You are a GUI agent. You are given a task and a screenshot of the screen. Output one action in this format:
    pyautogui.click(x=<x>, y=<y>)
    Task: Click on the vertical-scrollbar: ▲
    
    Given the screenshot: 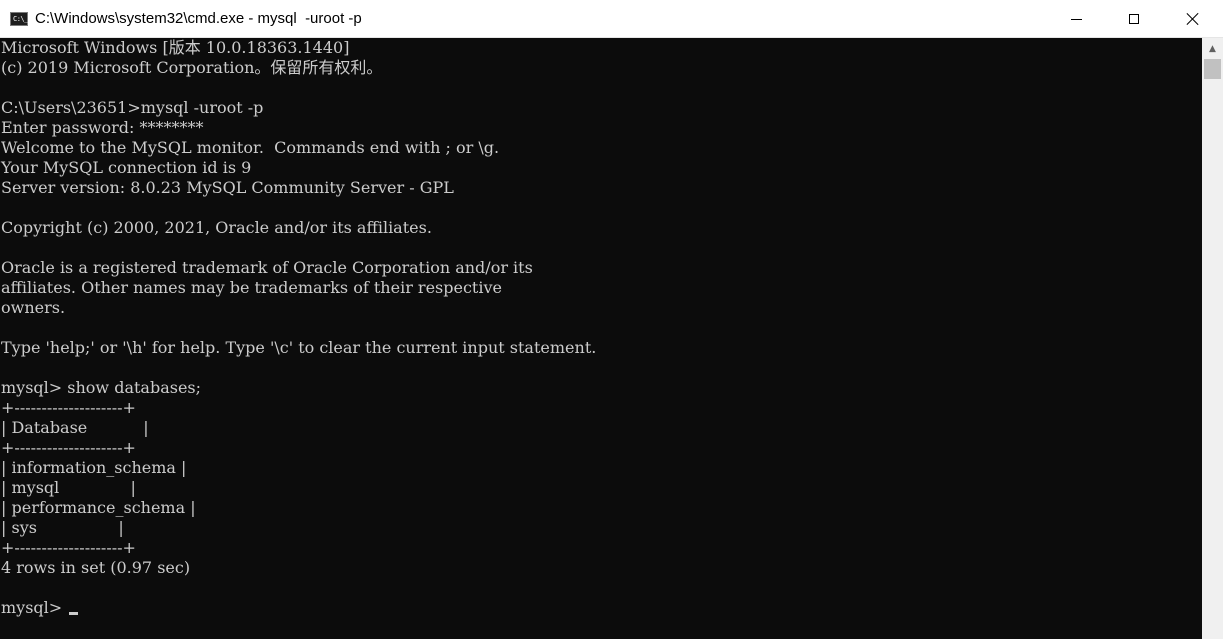 What is the action you would take?
    pyautogui.click(x=1212, y=338)
    